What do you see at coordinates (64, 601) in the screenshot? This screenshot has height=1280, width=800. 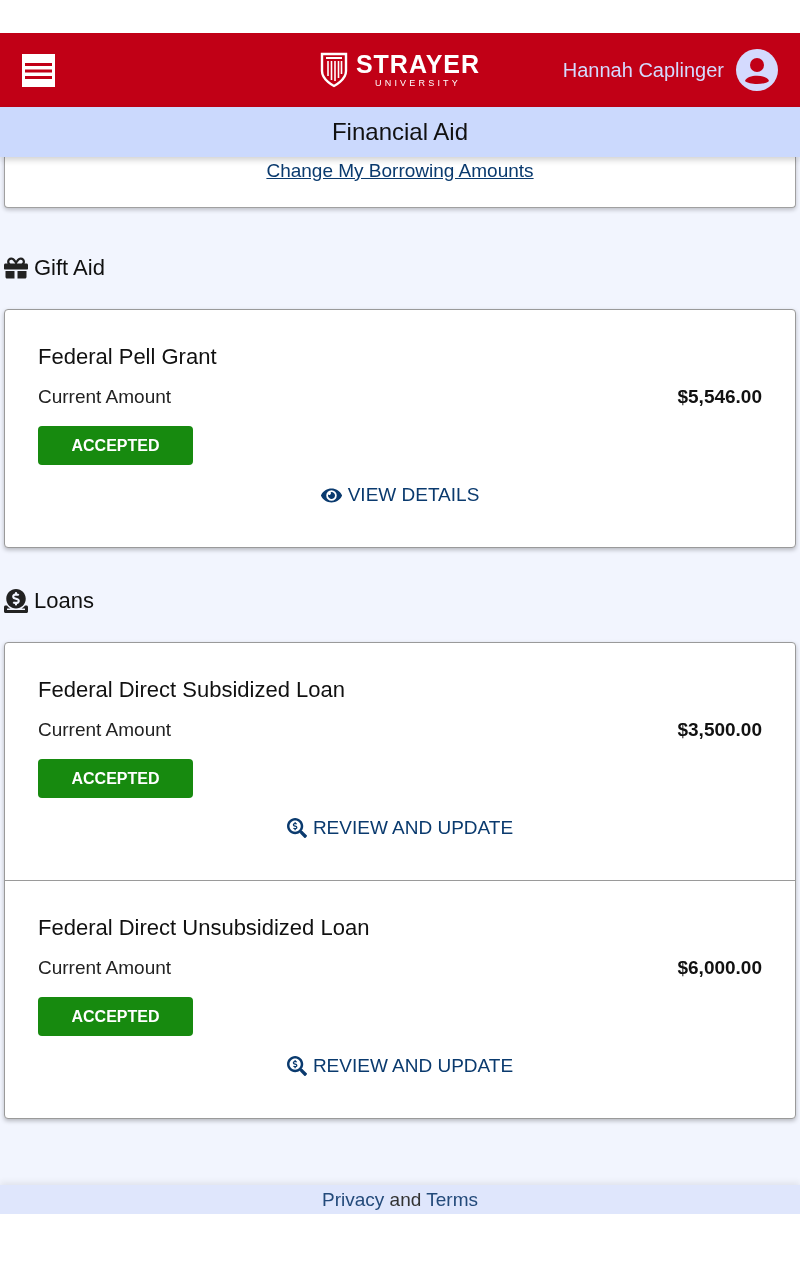 I see `section-heading: Loans` at bounding box center [64, 601].